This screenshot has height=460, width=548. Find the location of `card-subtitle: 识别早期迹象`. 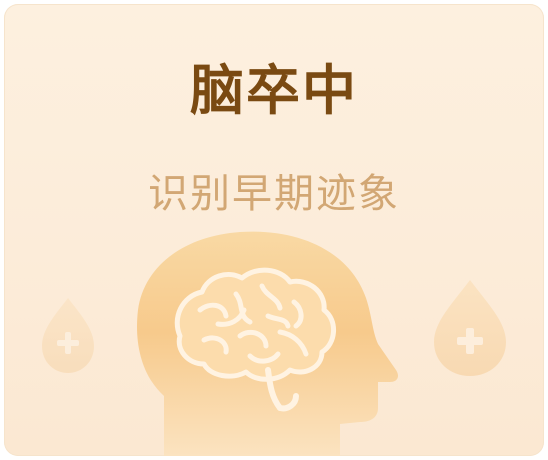

card-subtitle: 识别早期迹象 is located at coordinates (274, 194).